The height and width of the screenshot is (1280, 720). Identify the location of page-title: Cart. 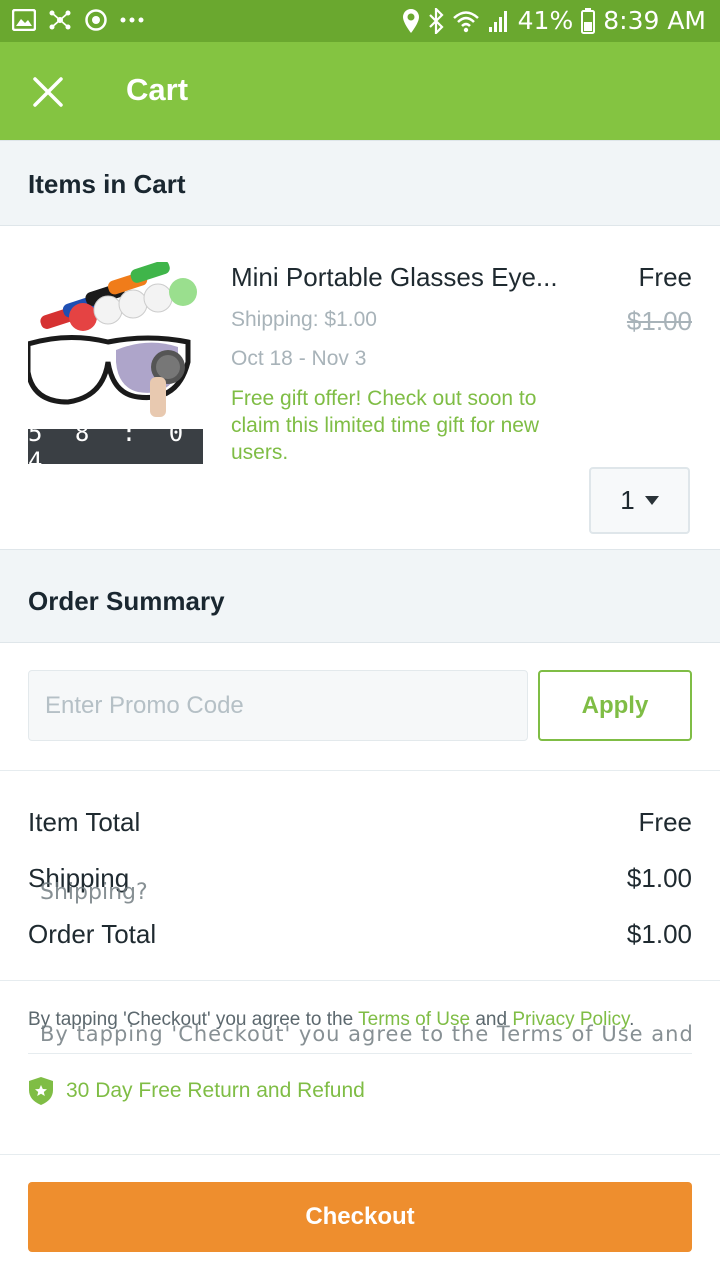
(157, 89).